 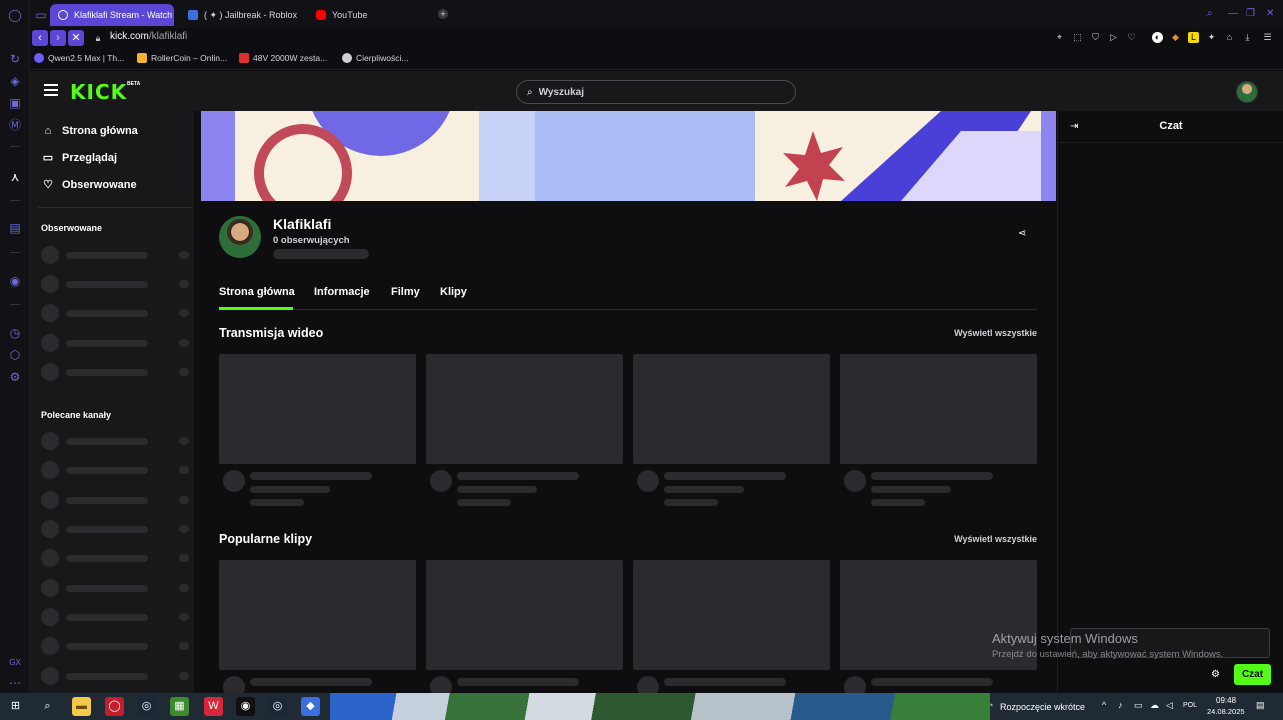 I want to click on language-indicator: POL, so click(x=1190, y=705).